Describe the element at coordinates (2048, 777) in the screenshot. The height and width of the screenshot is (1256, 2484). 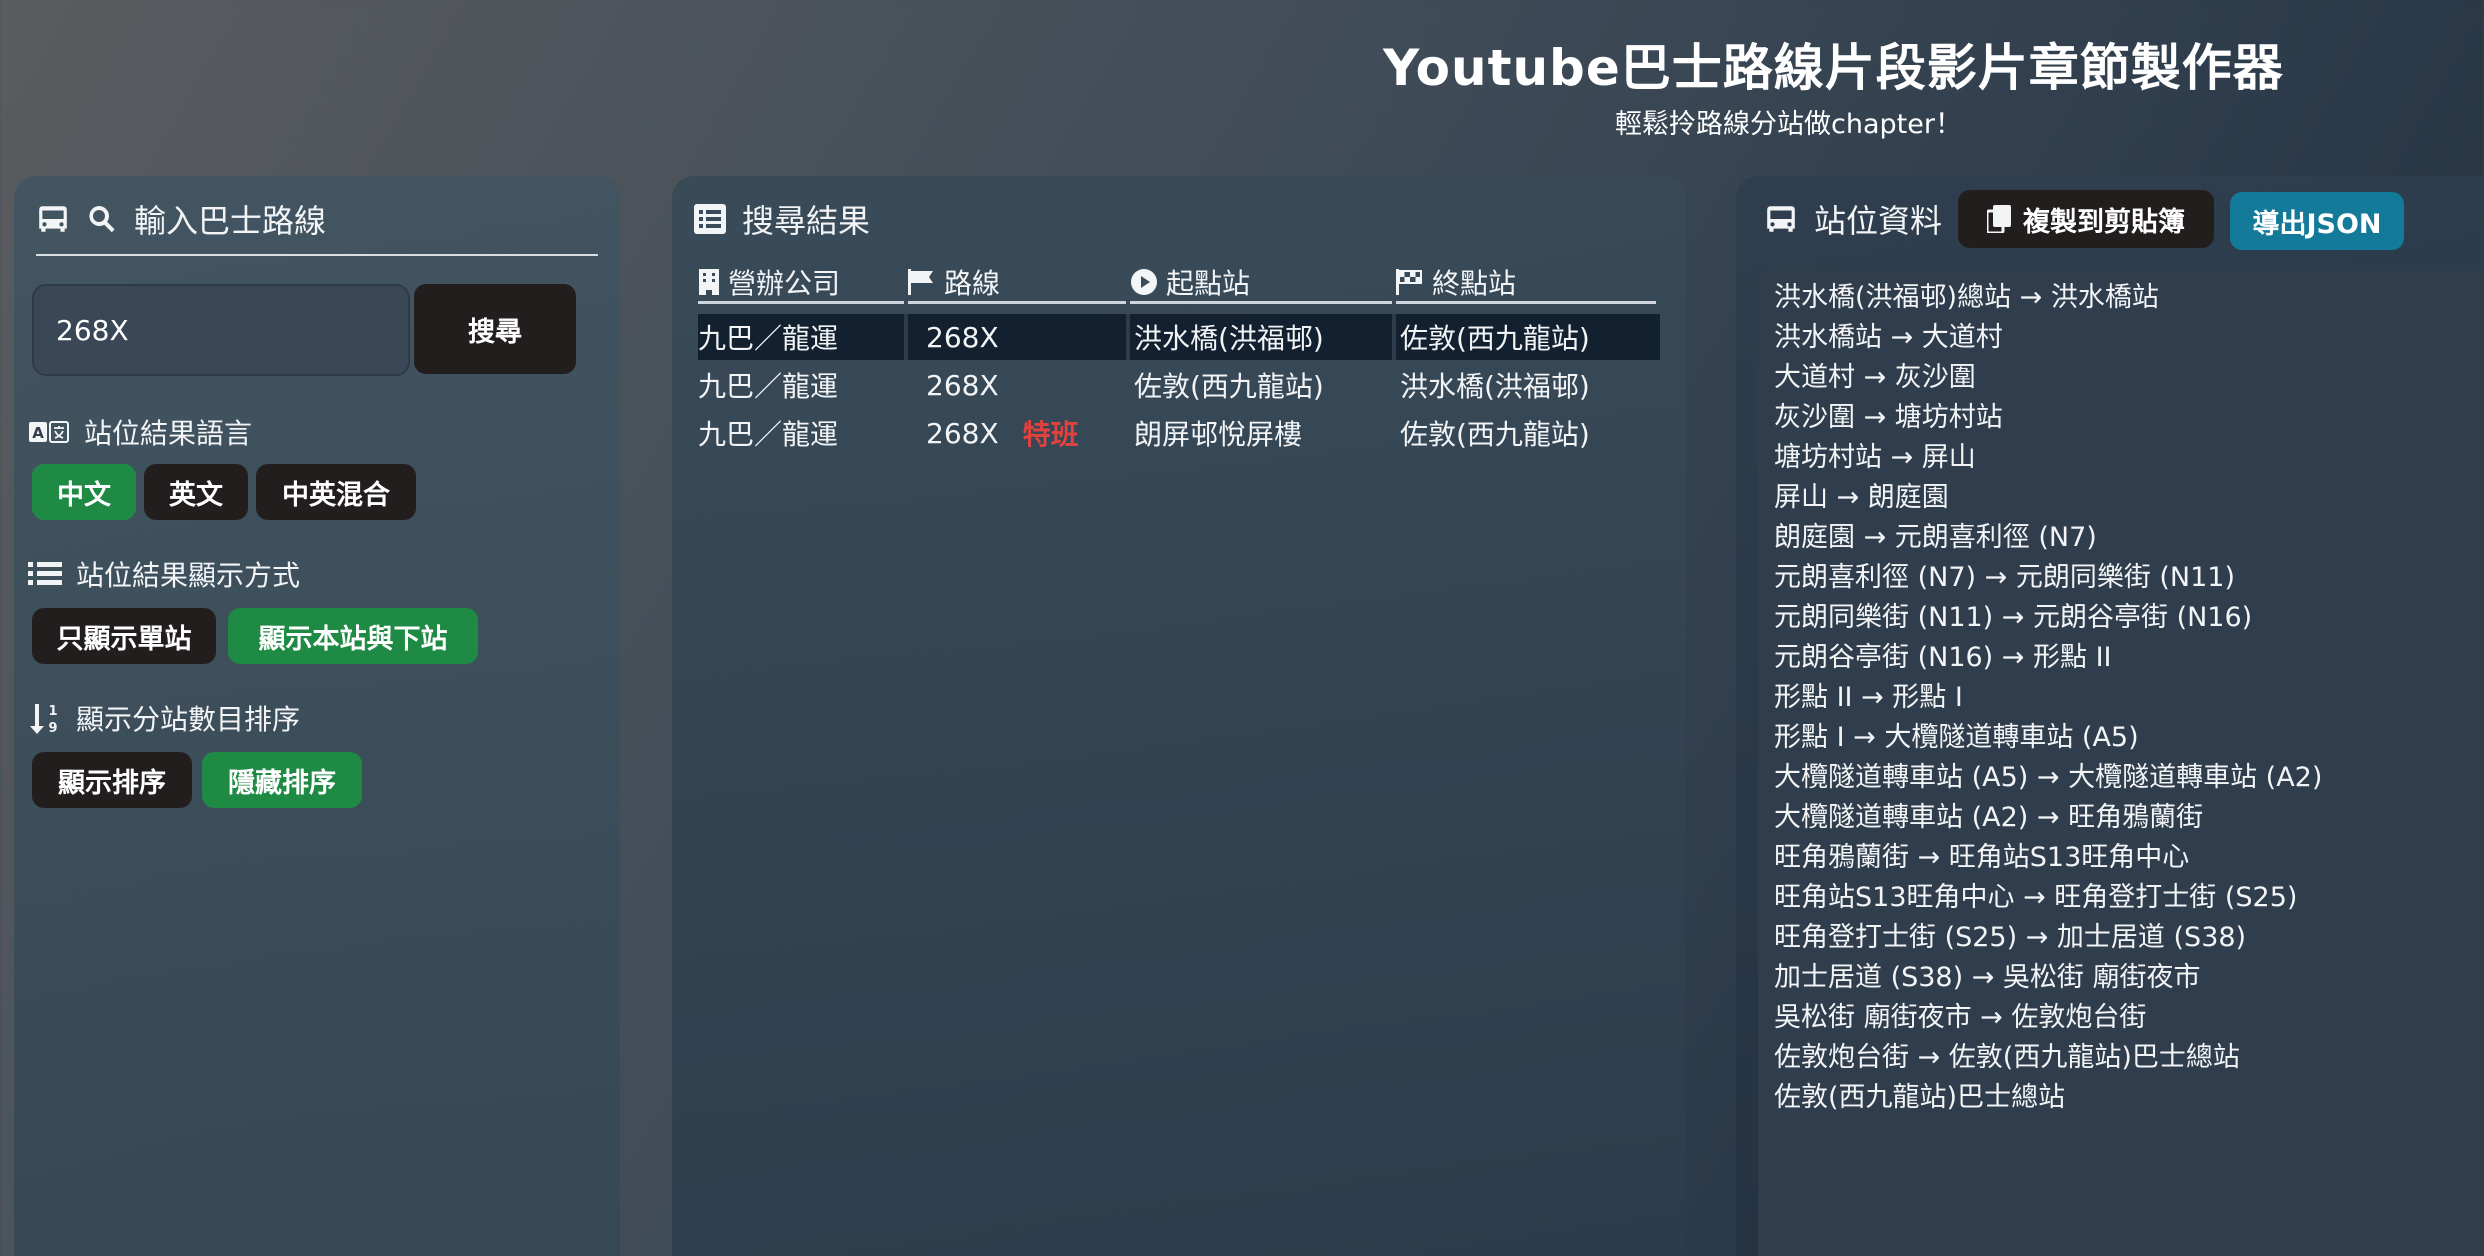
I see `stop-item: 大欖隧道轉車站 (A5) → 大欖隧道轉車站 (A2)` at that location.